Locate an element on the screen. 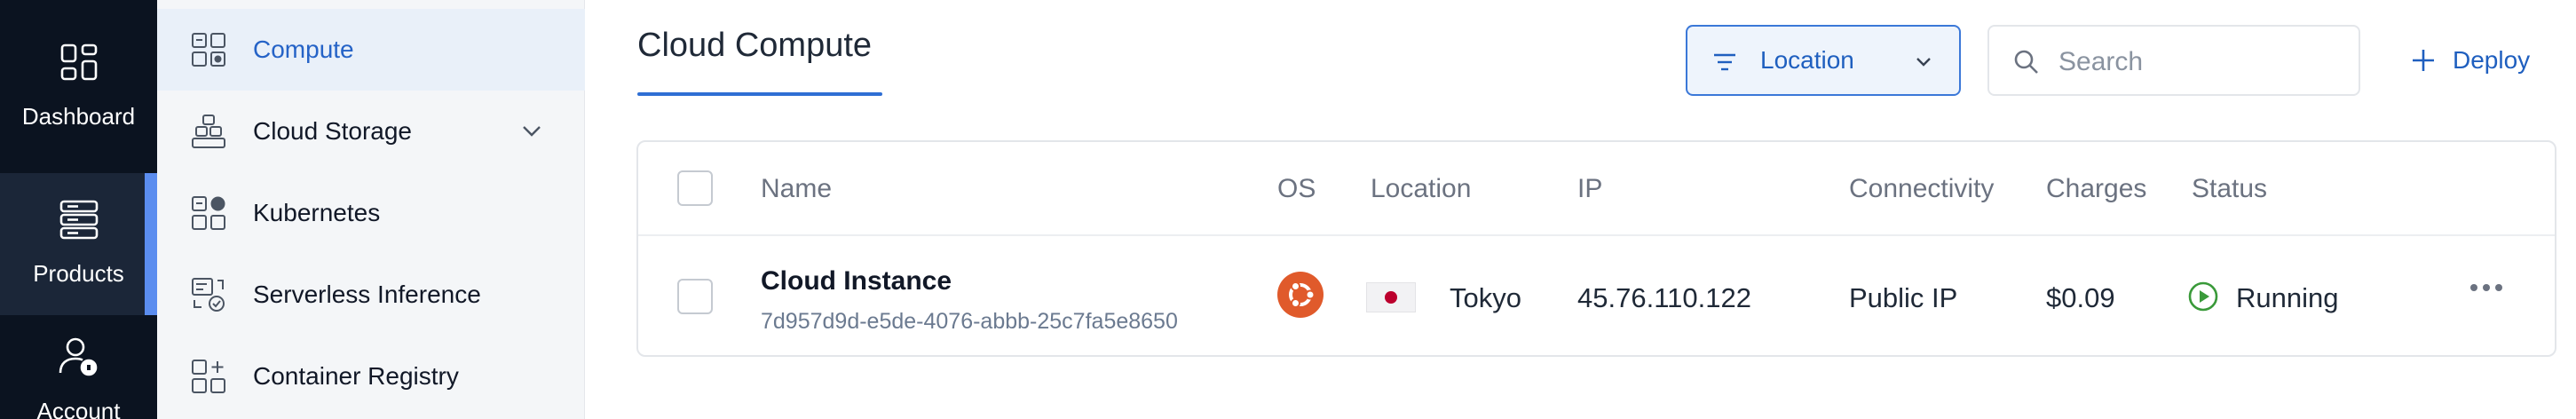 Image resolution: width=2576 pixels, height=419 pixels. page-title: Cloud Compute is located at coordinates (755, 45).